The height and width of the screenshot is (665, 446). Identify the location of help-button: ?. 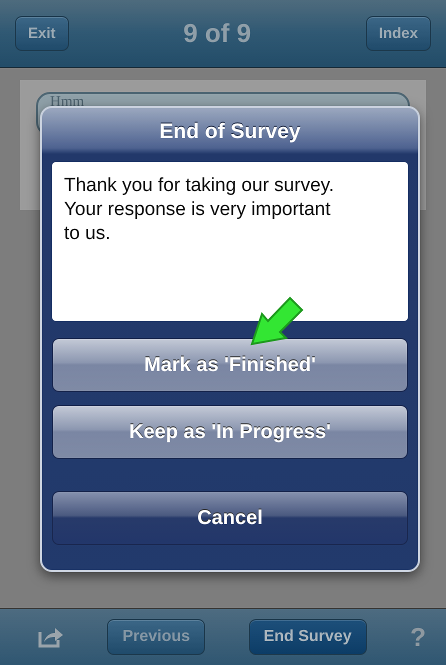
(418, 637).